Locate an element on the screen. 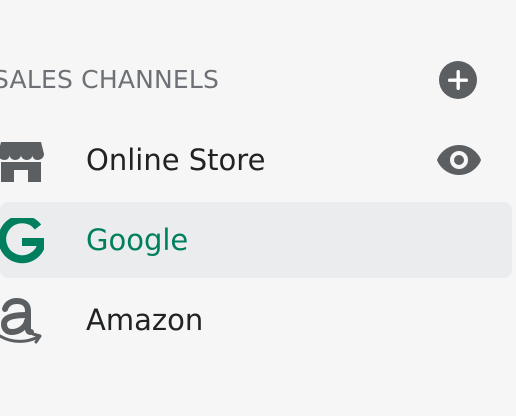  section-title: SALES CHANNELS is located at coordinates (110, 79).